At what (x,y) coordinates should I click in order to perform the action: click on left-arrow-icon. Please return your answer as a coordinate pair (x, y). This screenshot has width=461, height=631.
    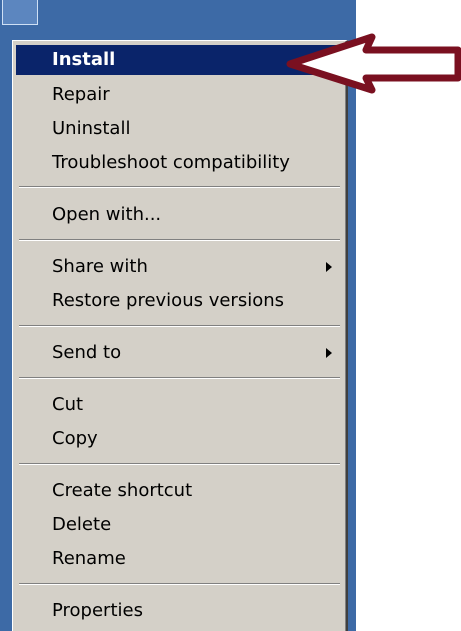
    Looking at the image, I should click on (373, 63).